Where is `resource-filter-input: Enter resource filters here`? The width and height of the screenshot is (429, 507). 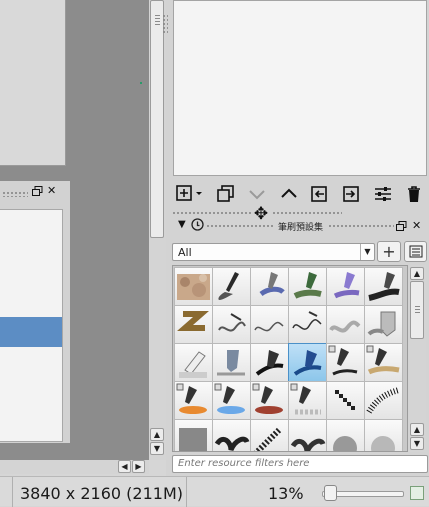 resource-filter-input: Enter resource filters here is located at coordinates (300, 464).